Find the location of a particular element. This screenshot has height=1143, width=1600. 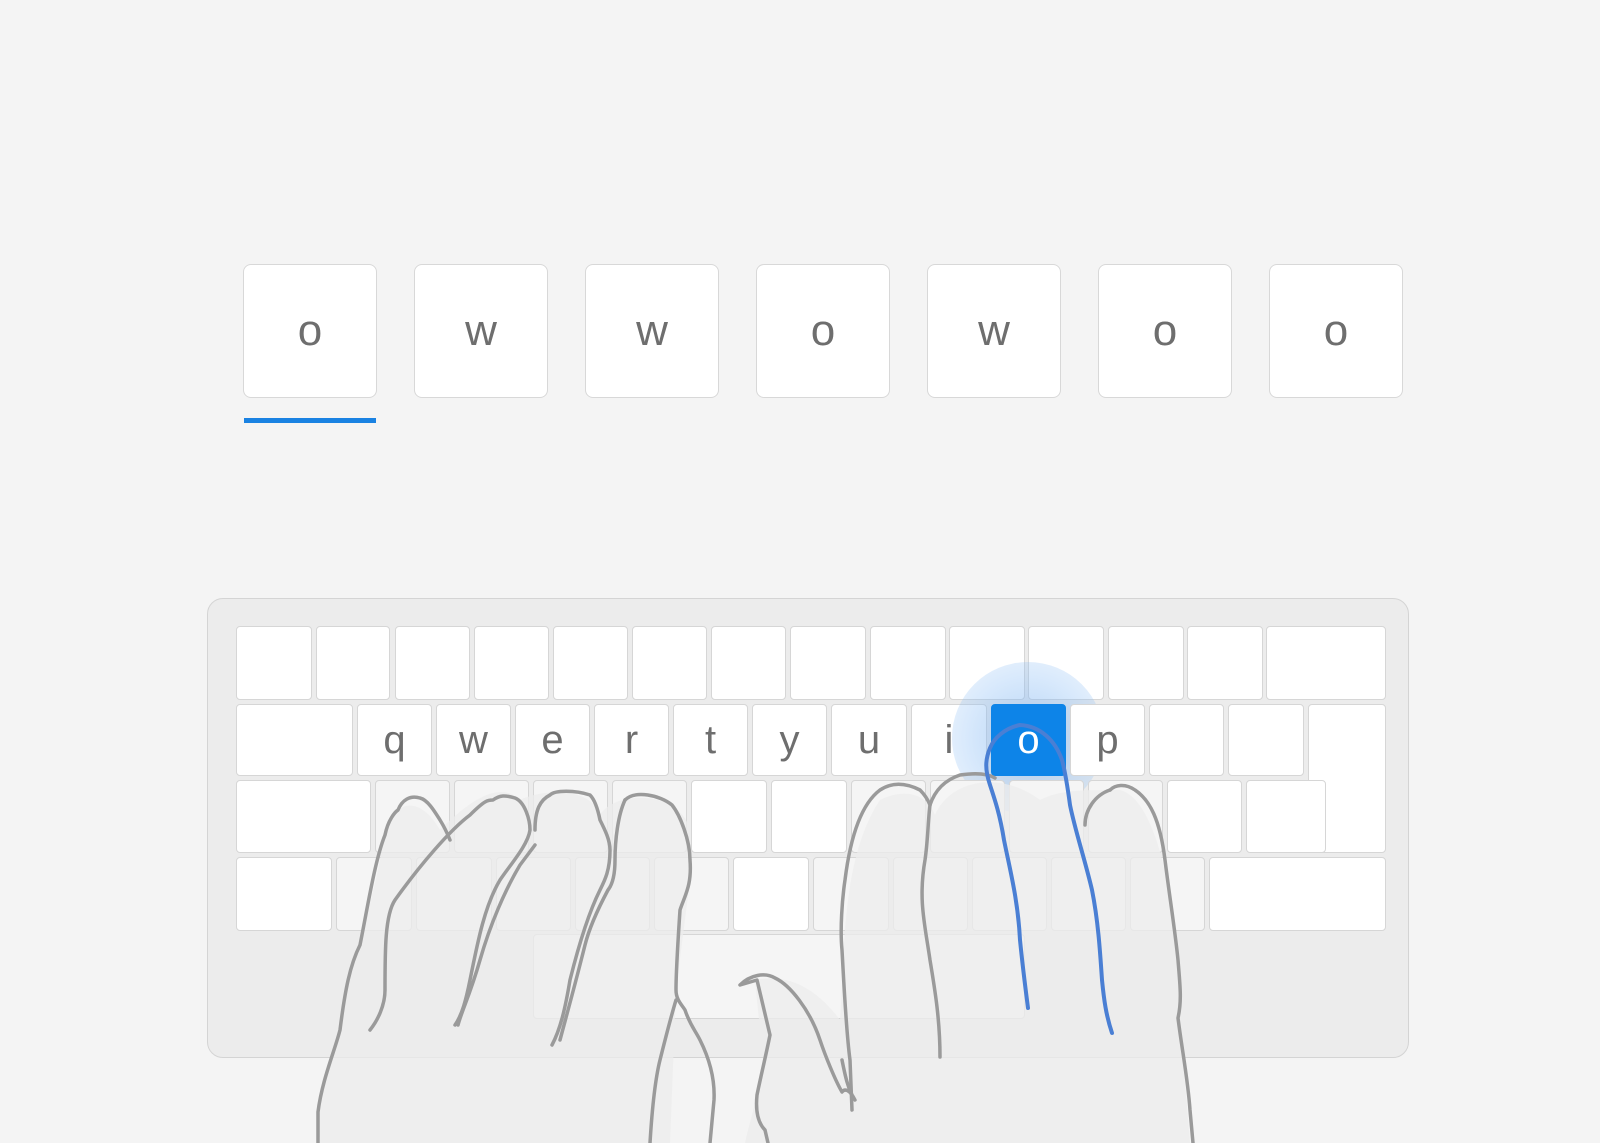

key-backslash is located at coordinates (1286, 816).